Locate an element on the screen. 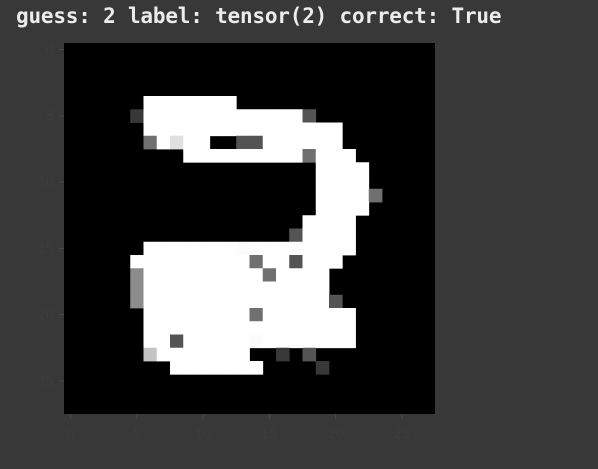 The height and width of the screenshot is (469, 598). y-tick-label: 15 is located at coordinates (45, 249).